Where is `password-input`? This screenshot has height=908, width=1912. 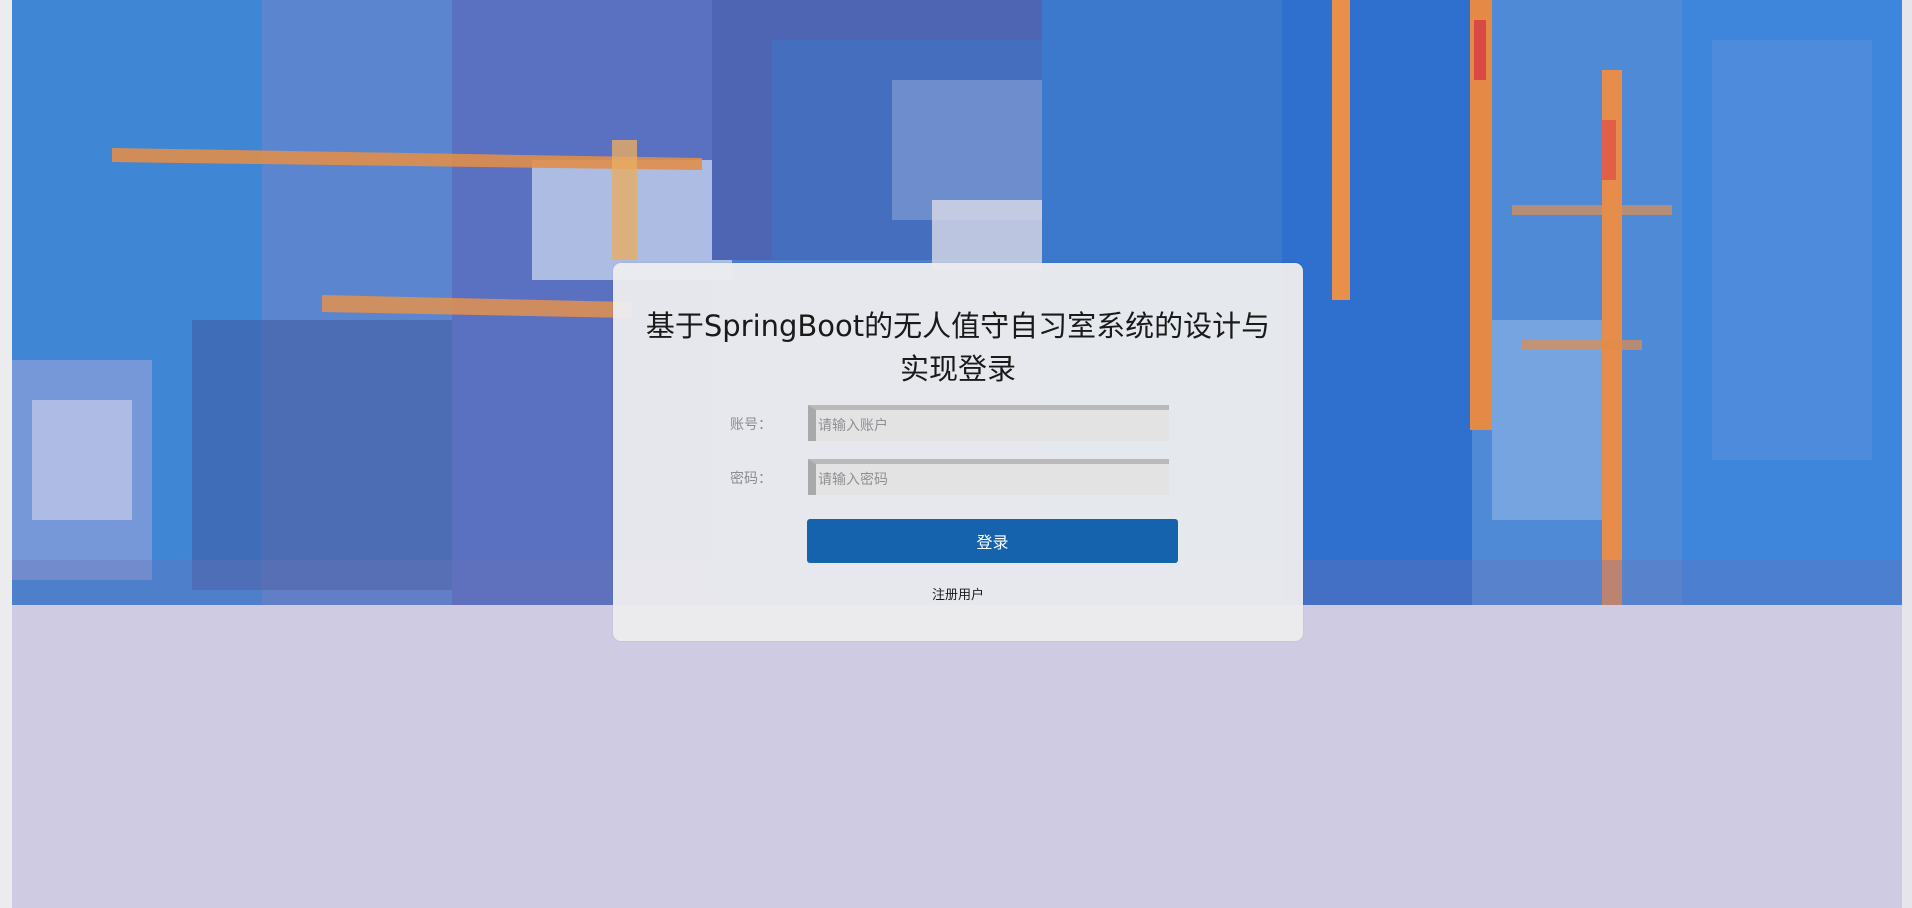
password-input is located at coordinates (988, 477).